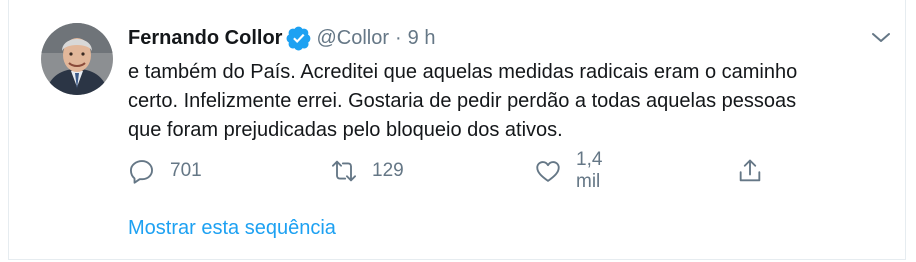 This screenshot has height=262, width=916. I want to click on author-name: Fernando Collor, so click(205, 38).